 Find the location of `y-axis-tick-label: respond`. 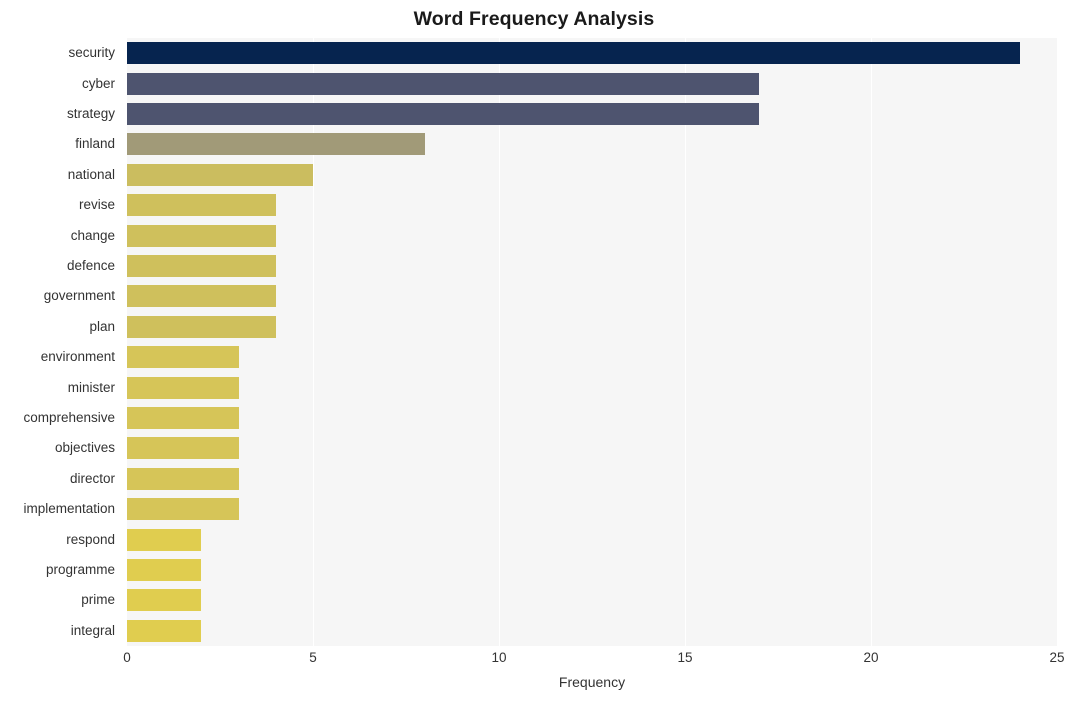

y-axis-tick-label: respond is located at coordinates (90, 539).